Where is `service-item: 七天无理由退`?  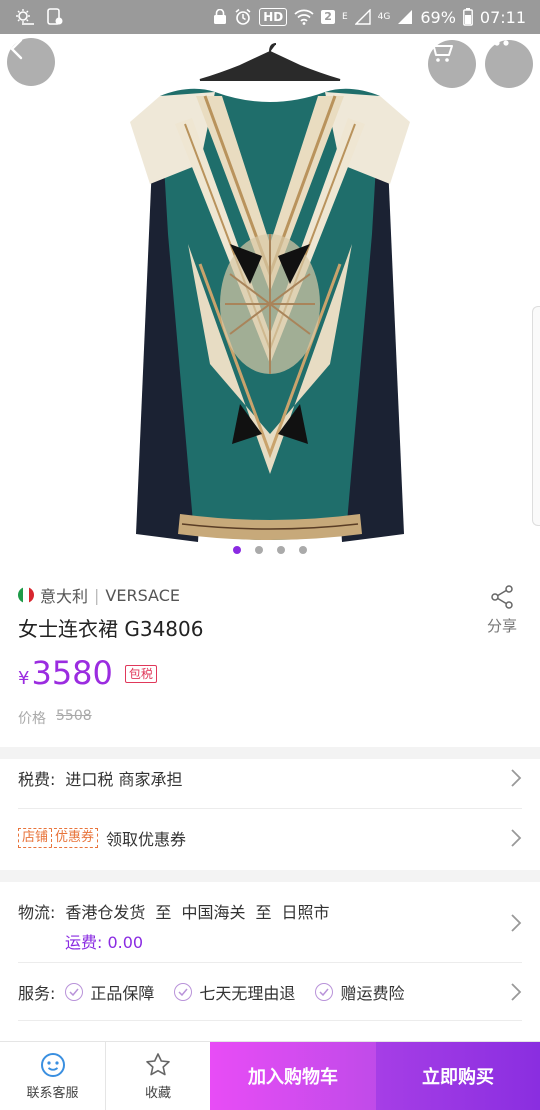 service-item: 七天无理由退 is located at coordinates (234, 992).